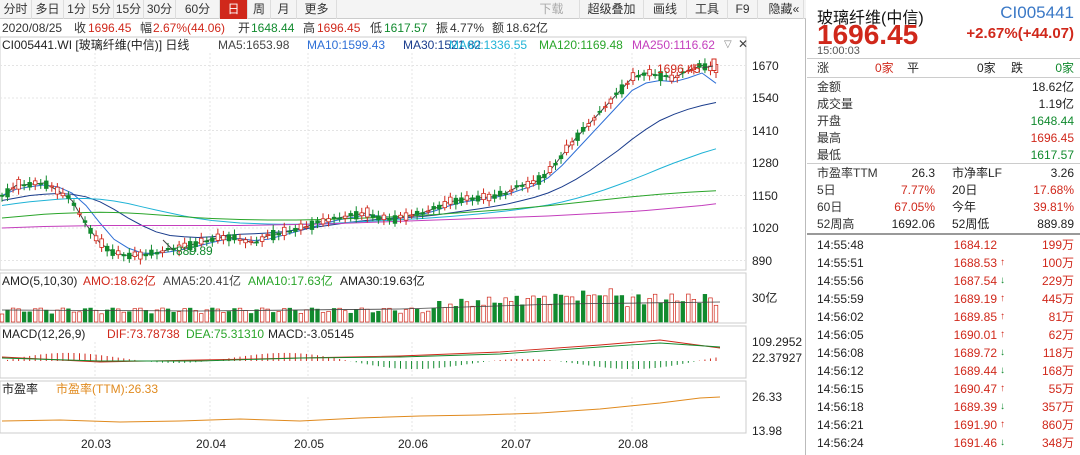 The width and height of the screenshot is (1080, 455). What do you see at coordinates (552, 9) in the screenshot?
I see `toolbar-tool-0: 下载` at bounding box center [552, 9].